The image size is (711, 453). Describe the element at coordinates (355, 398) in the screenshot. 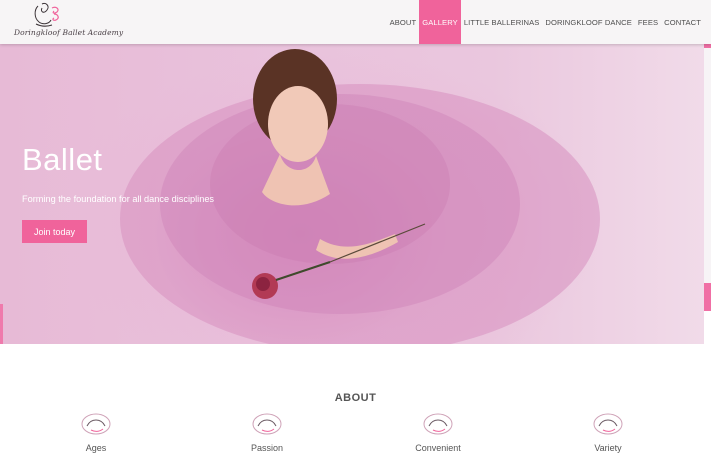

I see `about-heading: ABOUT` at that location.